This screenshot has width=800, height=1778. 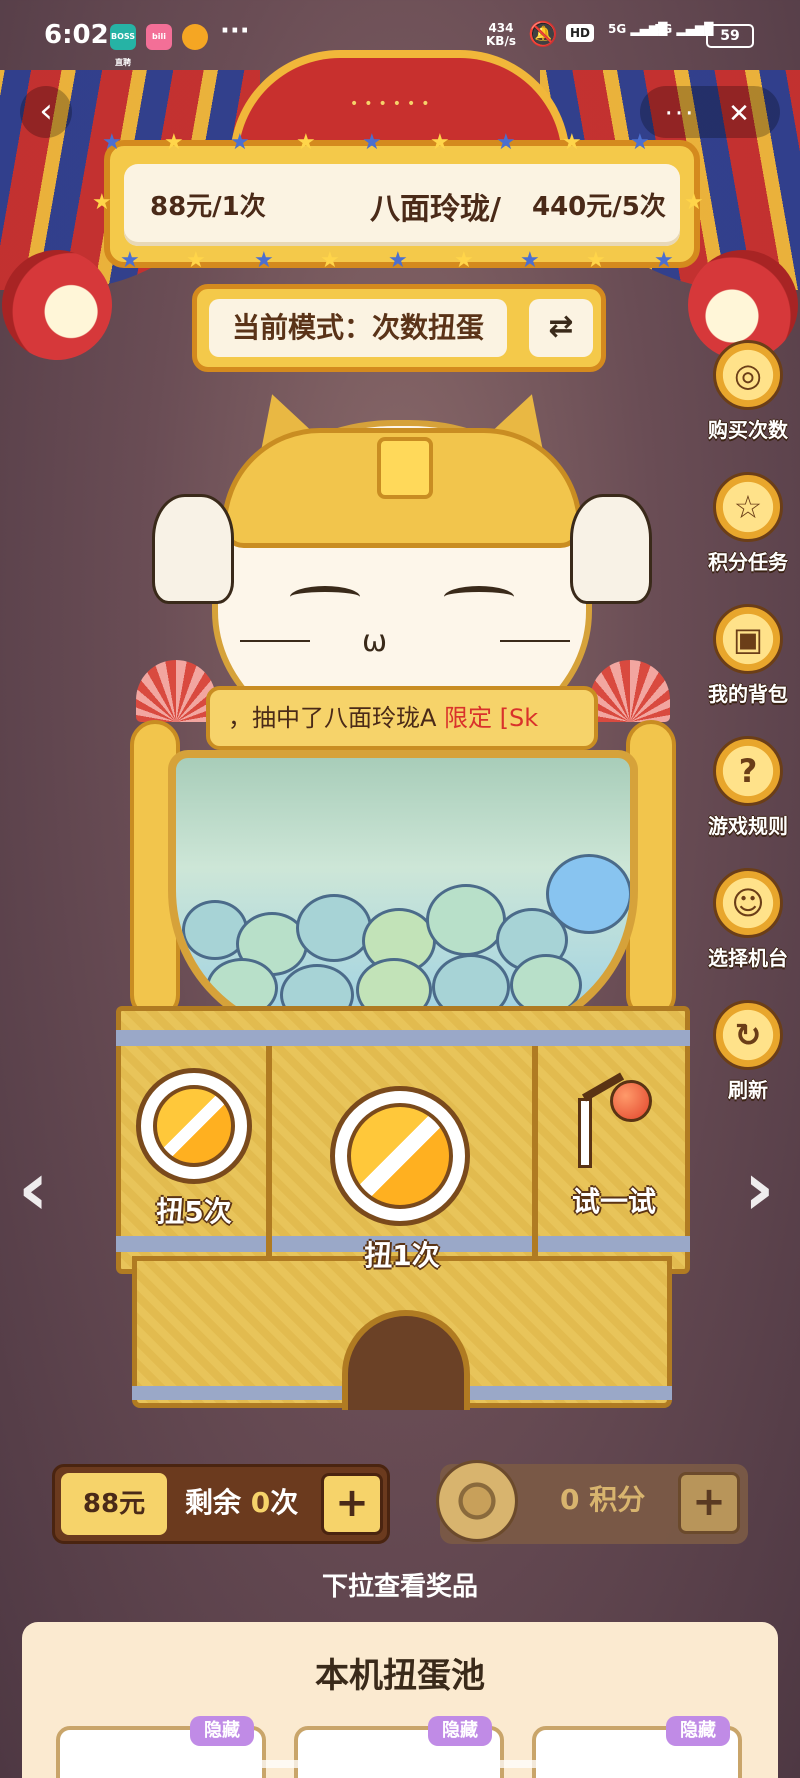 What do you see at coordinates (336, 718) in the screenshot?
I see `ticker-text: ，抽中了八面玲珑A` at bounding box center [336, 718].